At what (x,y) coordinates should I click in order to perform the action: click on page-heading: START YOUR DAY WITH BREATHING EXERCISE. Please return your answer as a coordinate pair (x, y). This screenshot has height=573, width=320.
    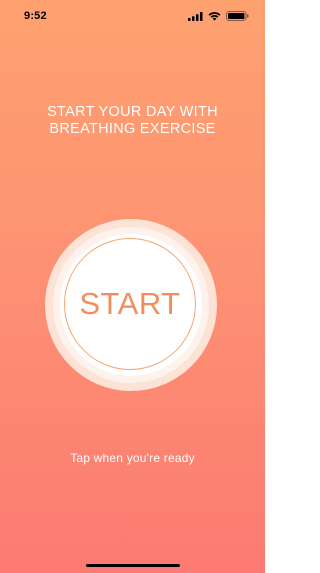
    Looking at the image, I should click on (132, 121).